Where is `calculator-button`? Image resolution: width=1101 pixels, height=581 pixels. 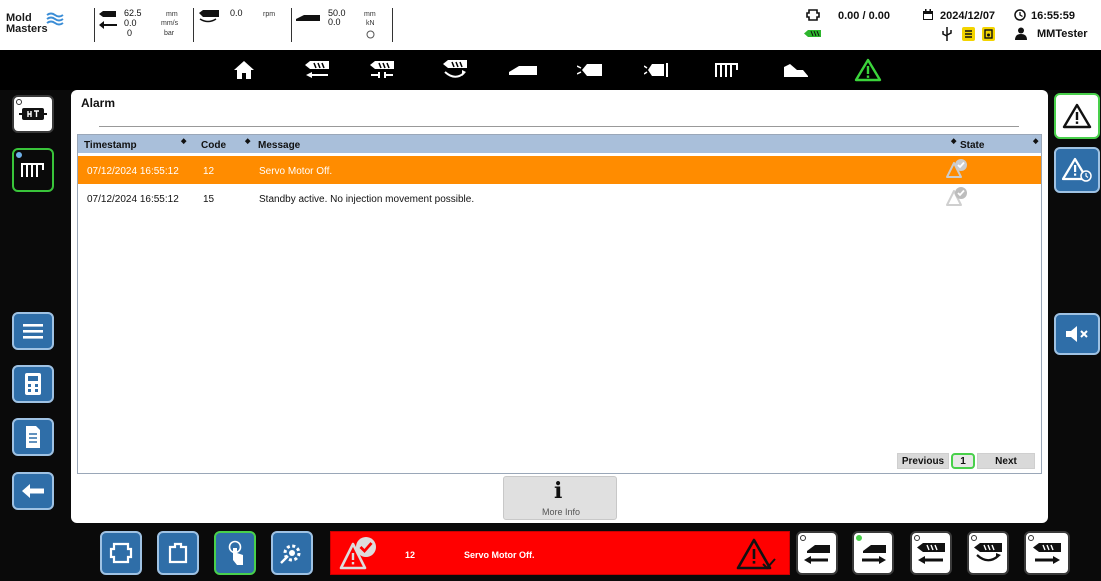
calculator-button is located at coordinates (33, 384).